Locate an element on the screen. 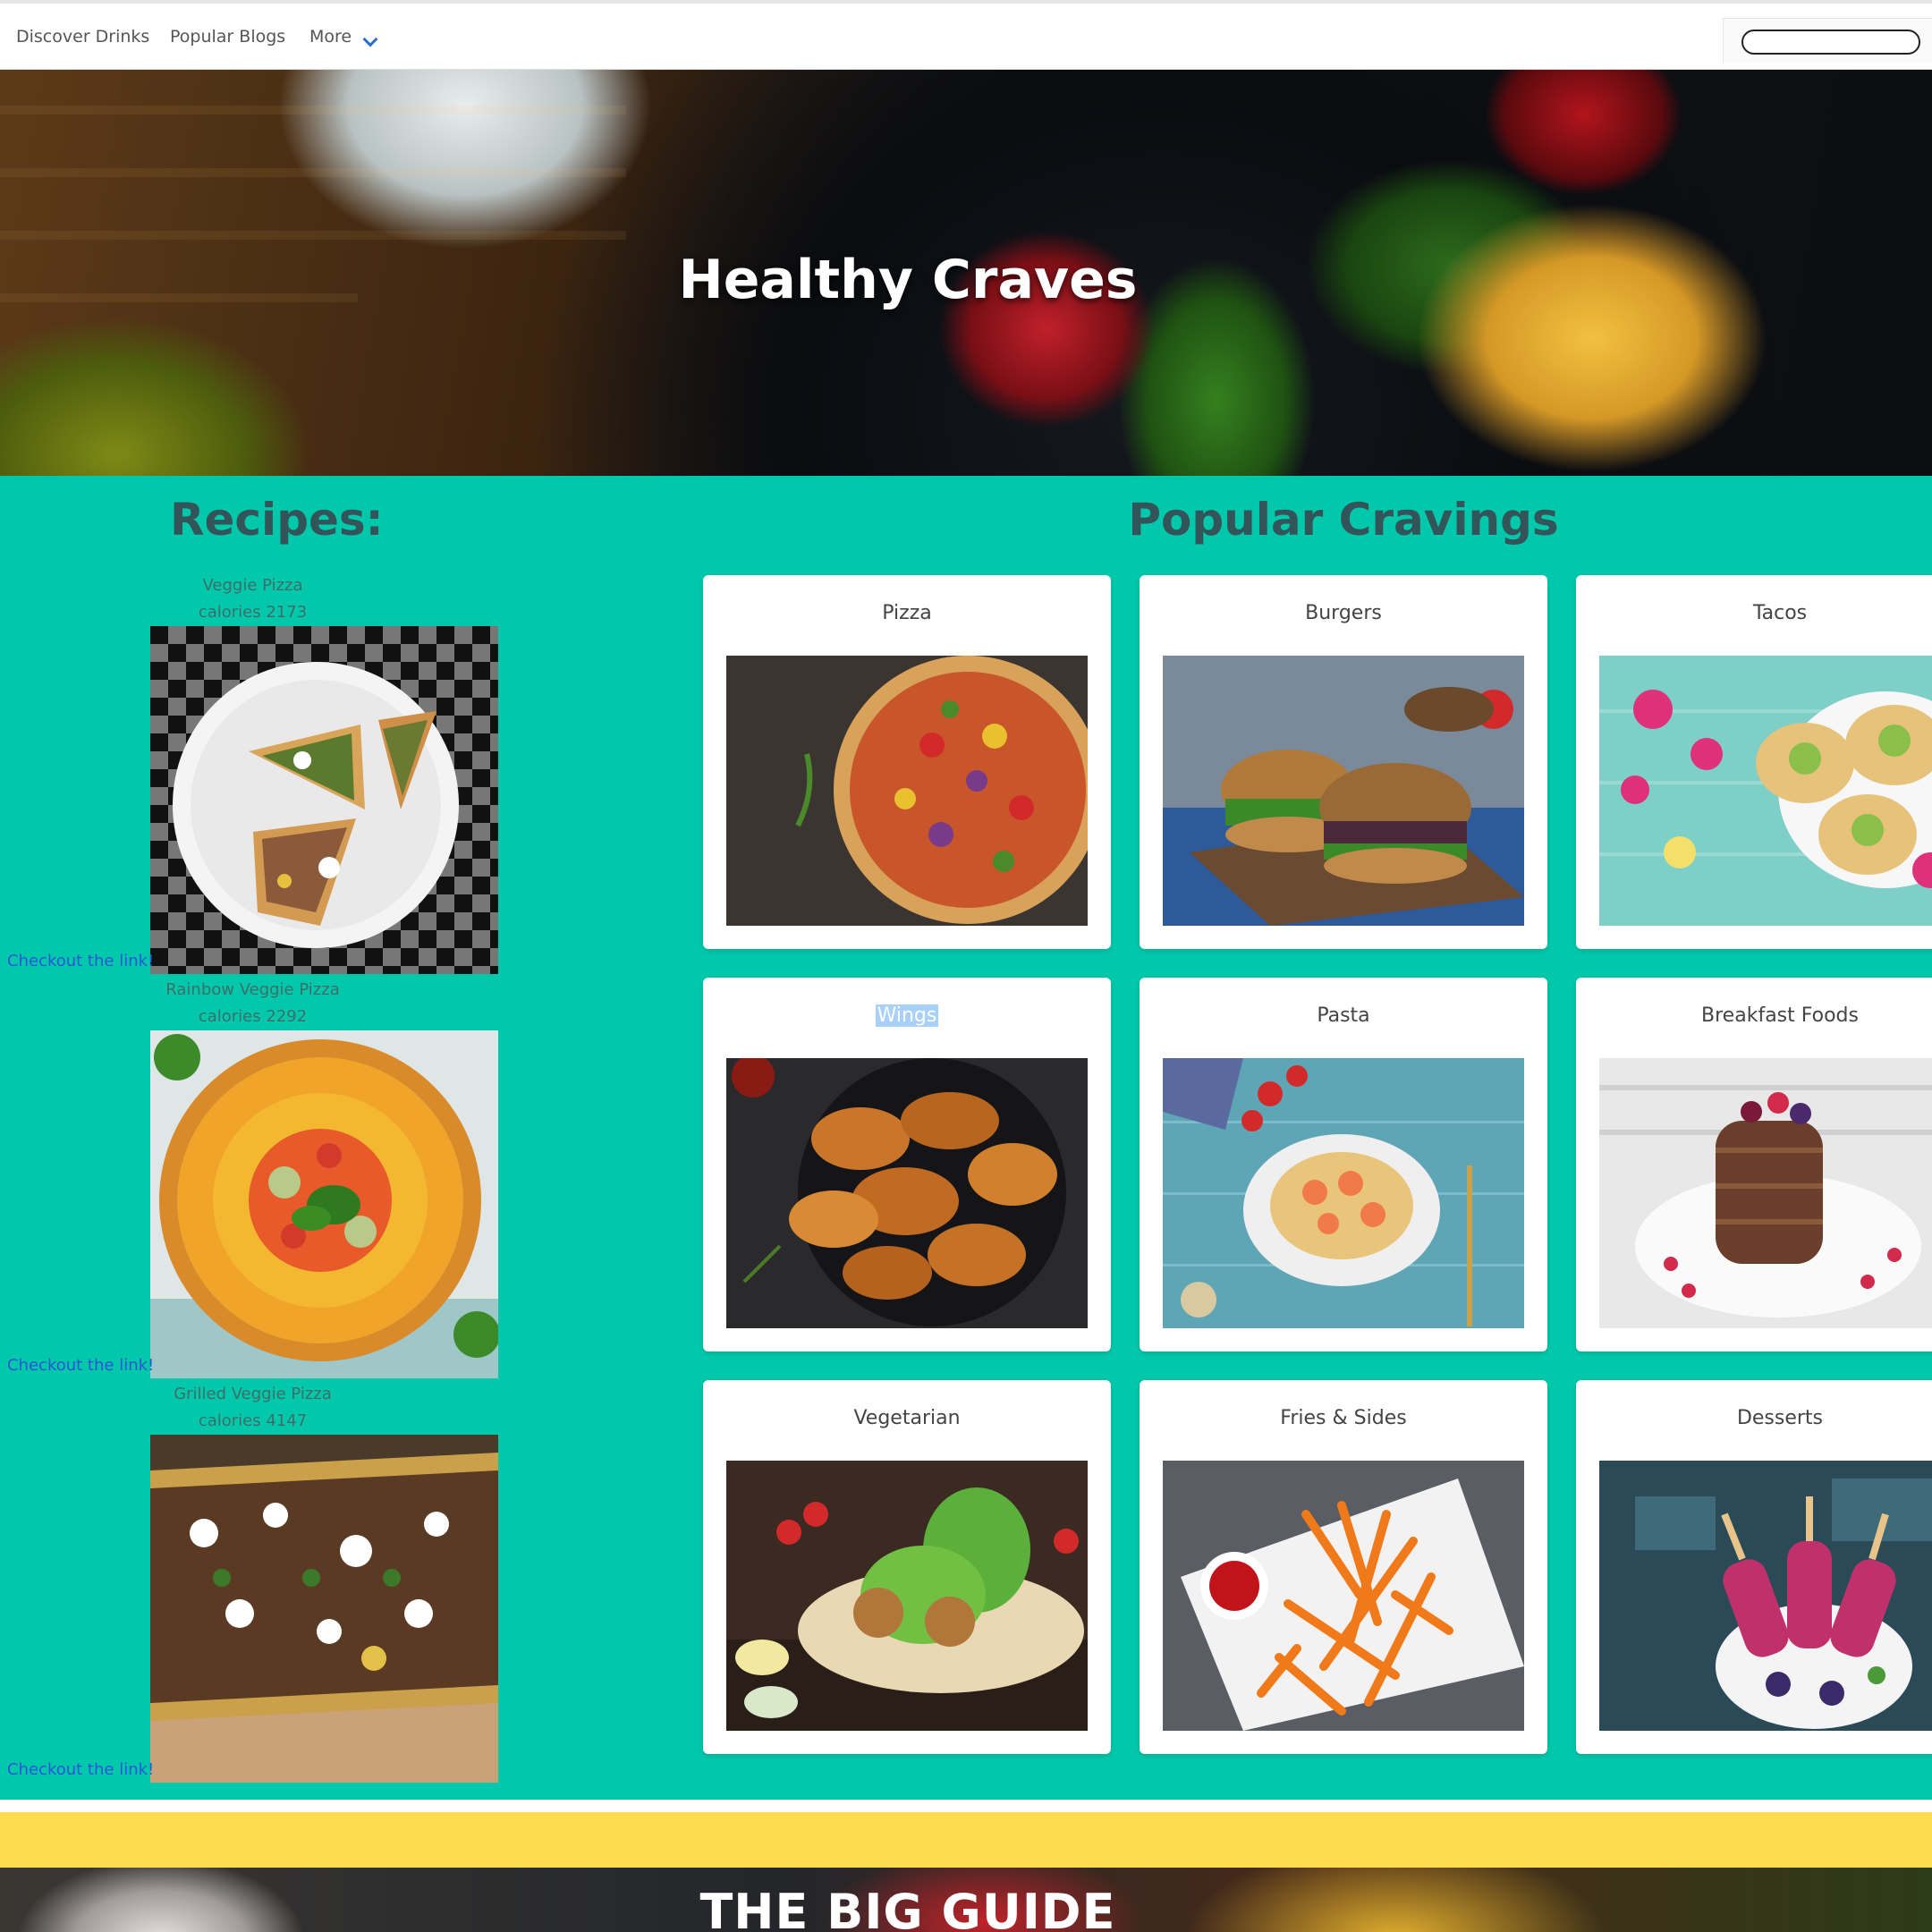 The height and width of the screenshot is (1932, 1932). tacos-image is located at coordinates (1765, 791).